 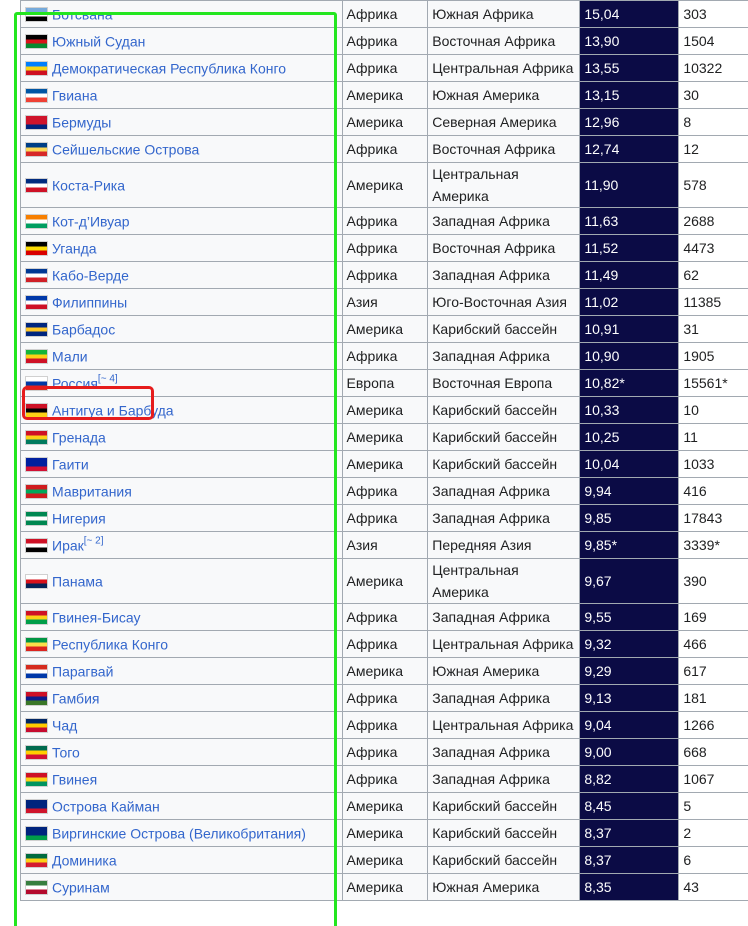 I want to click on country-cell: Гвинея-Бисау, so click(x=181, y=617).